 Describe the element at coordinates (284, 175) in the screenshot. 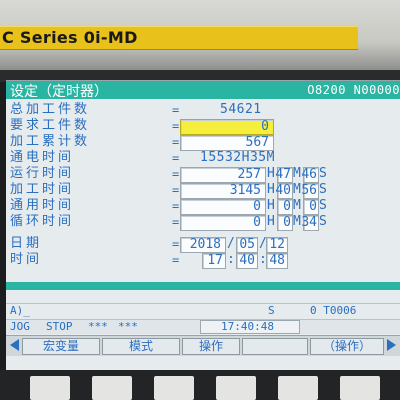

I see `operating-minutes-field: 47` at that location.